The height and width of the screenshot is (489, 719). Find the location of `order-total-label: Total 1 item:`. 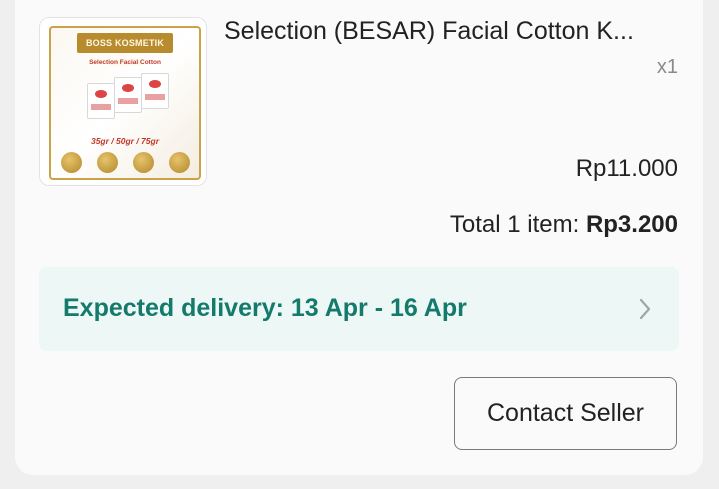

order-total-label: Total 1 item: is located at coordinates (514, 224).